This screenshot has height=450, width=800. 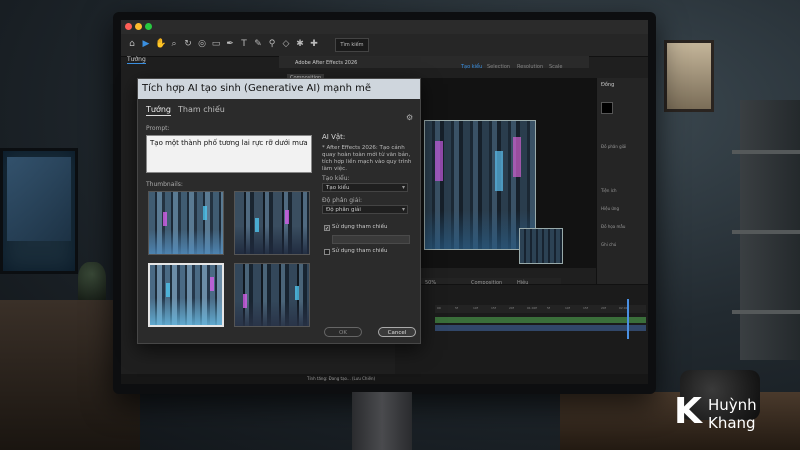 What do you see at coordinates (628, 319) in the screenshot?
I see `playhead` at bounding box center [628, 319].